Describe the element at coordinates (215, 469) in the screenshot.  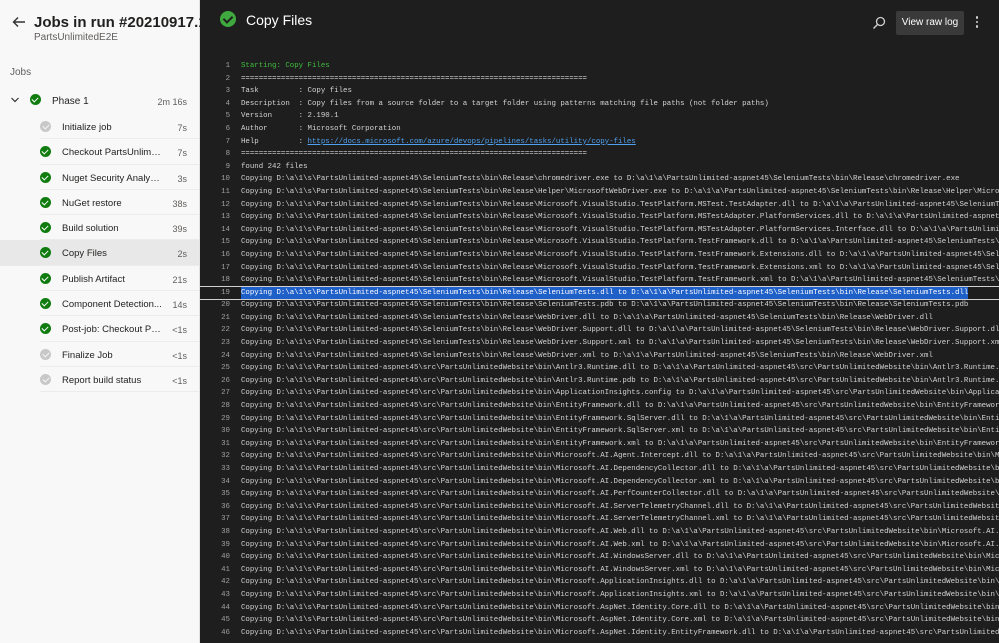
I see `line-number: 33` at that location.